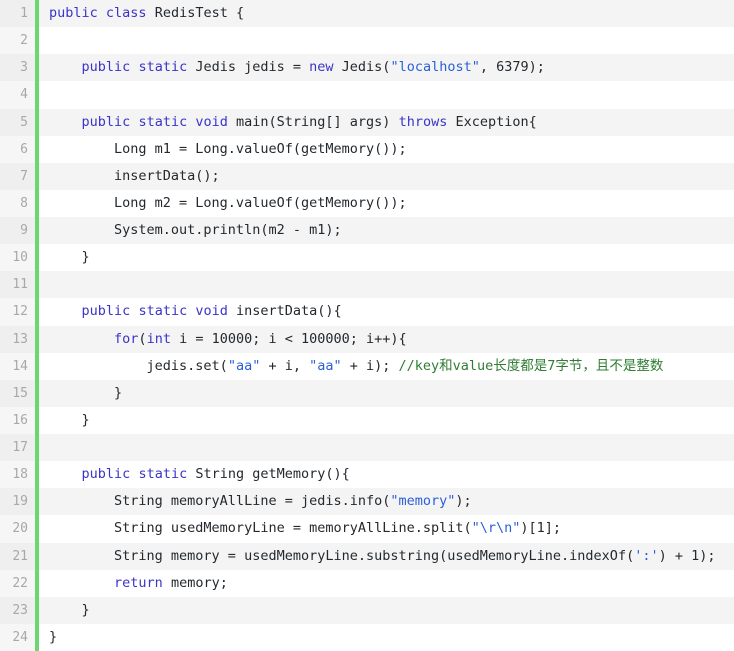 The height and width of the screenshot is (651, 734). Describe the element at coordinates (386, 339) in the screenshot. I see `code-text: for(int i = 10000; i < 100000; i++){` at that location.